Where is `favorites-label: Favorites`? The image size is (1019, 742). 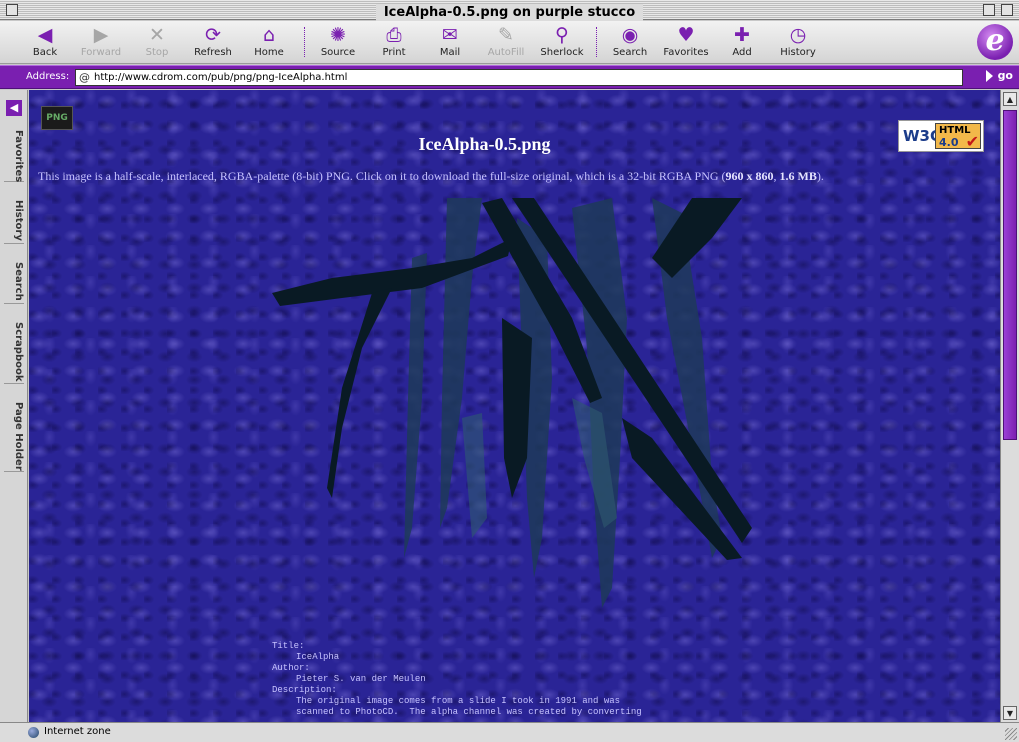 favorites-label: Favorites is located at coordinates (686, 52).